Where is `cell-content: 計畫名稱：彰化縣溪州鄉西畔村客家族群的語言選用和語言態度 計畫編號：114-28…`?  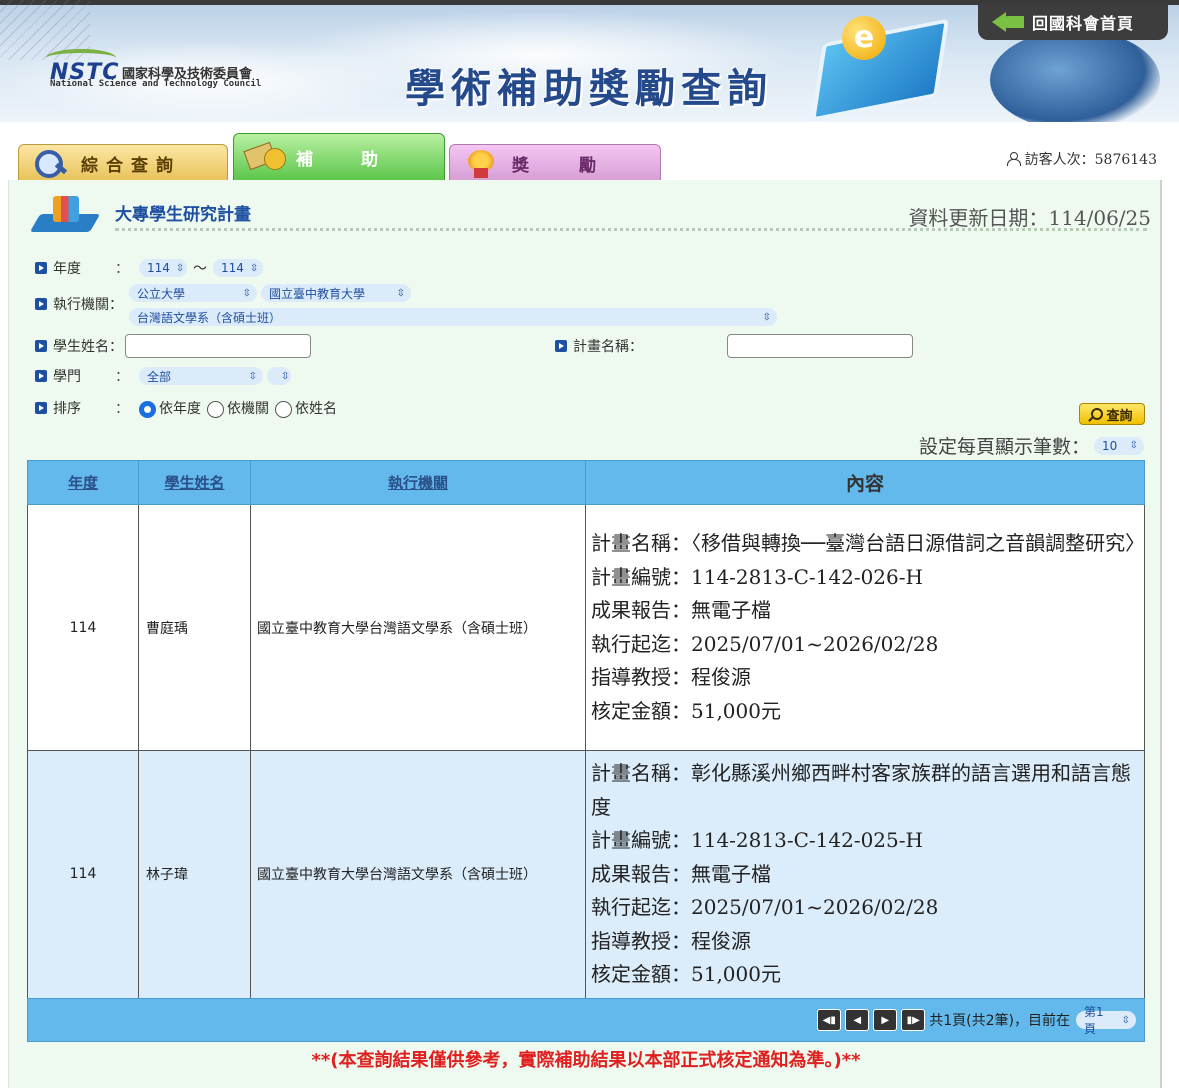
cell-content: 計畫名稱：彰化縣溪州鄉西畔村客家族群的語言選用和語言態度 計畫編號：114-28… is located at coordinates (865, 874).